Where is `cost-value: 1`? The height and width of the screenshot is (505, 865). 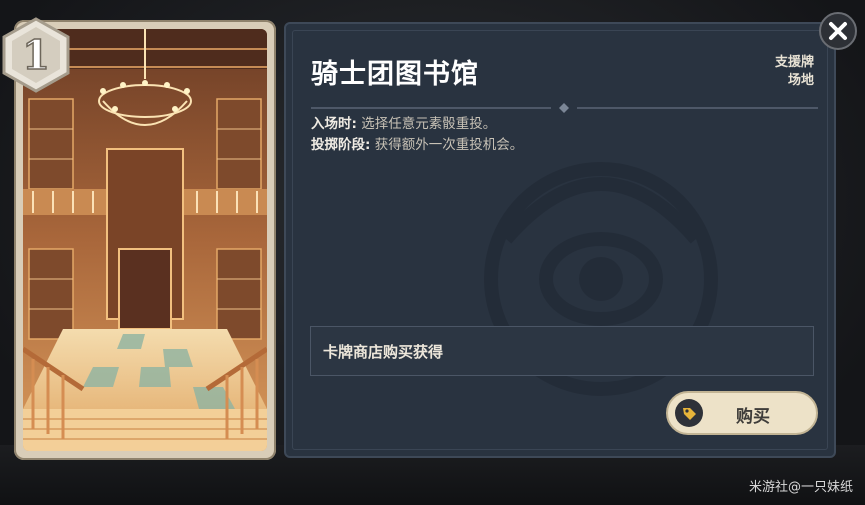 cost-value: 1 is located at coordinates (36, 55).